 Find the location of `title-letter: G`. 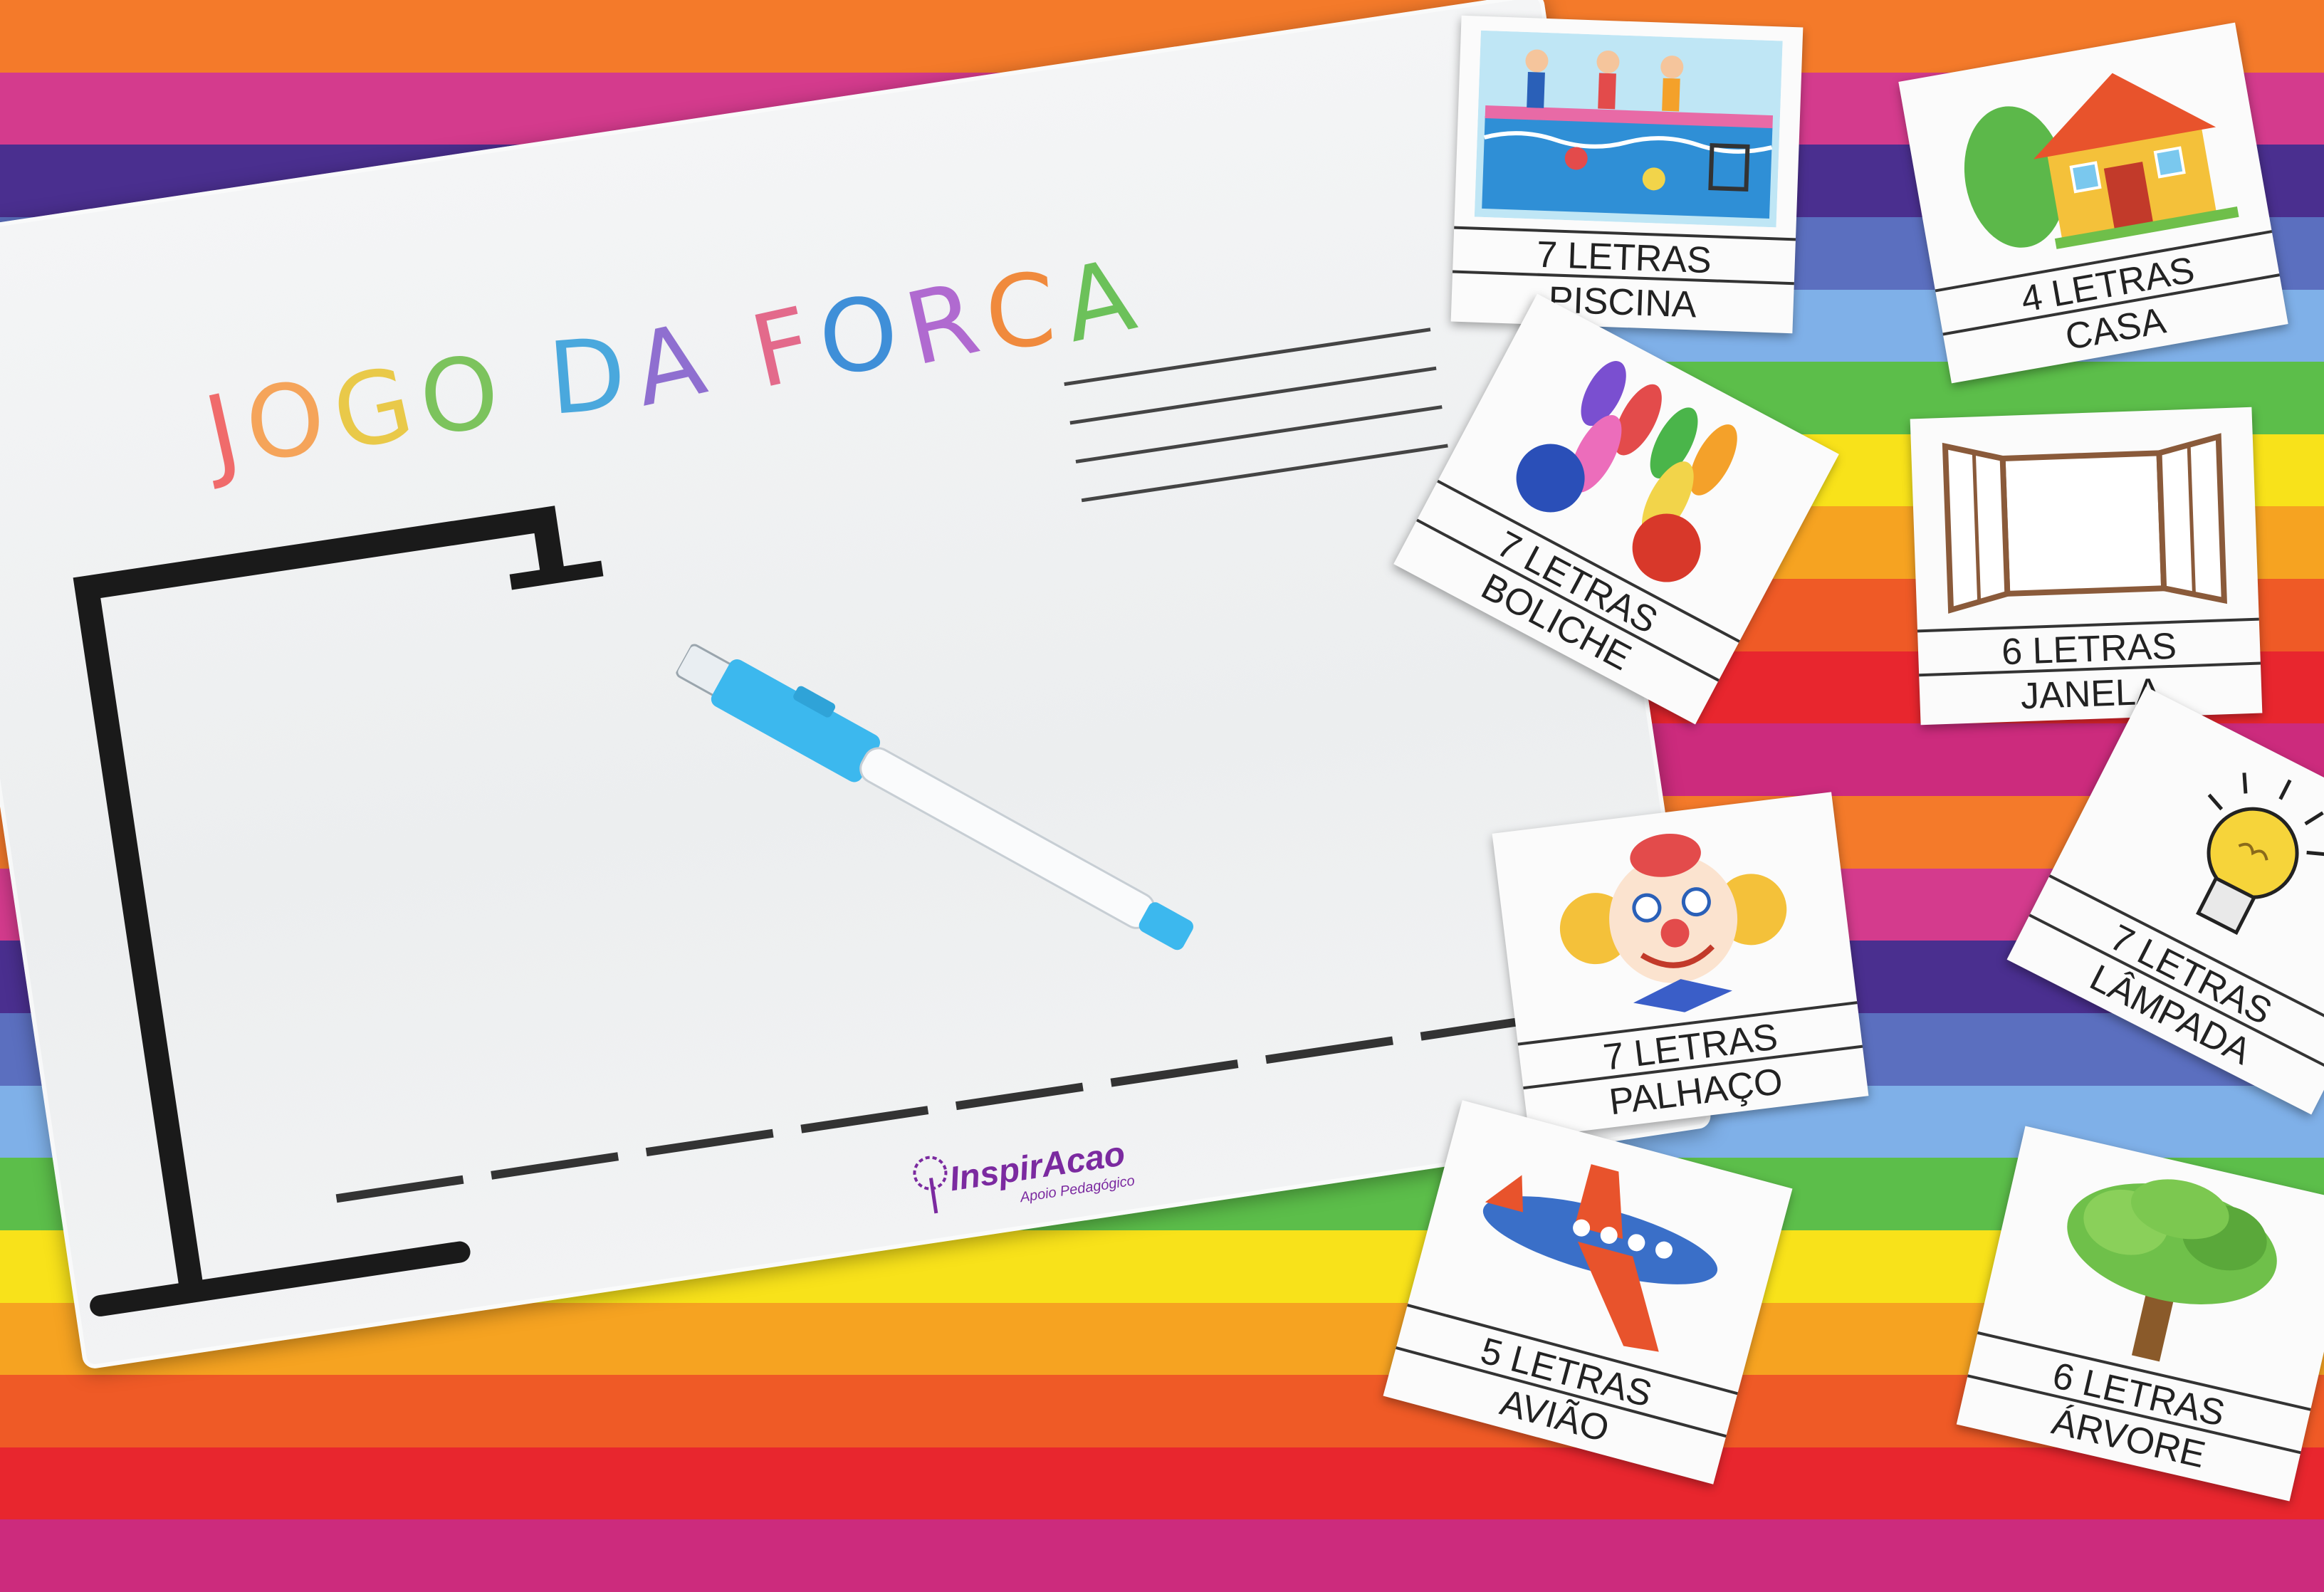

title-letter: G is located at coordinates (377, 408).